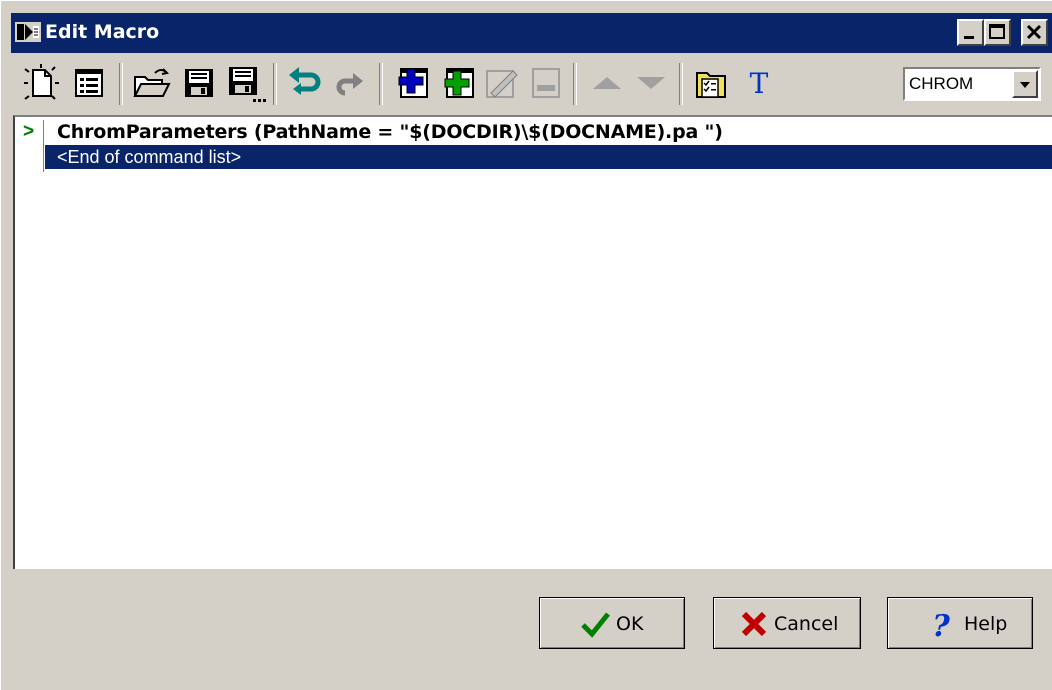  What do you see at coordinates (630, 624) in the screenshot?
I see `ok-label: OK` at bounding box center [630, 624].